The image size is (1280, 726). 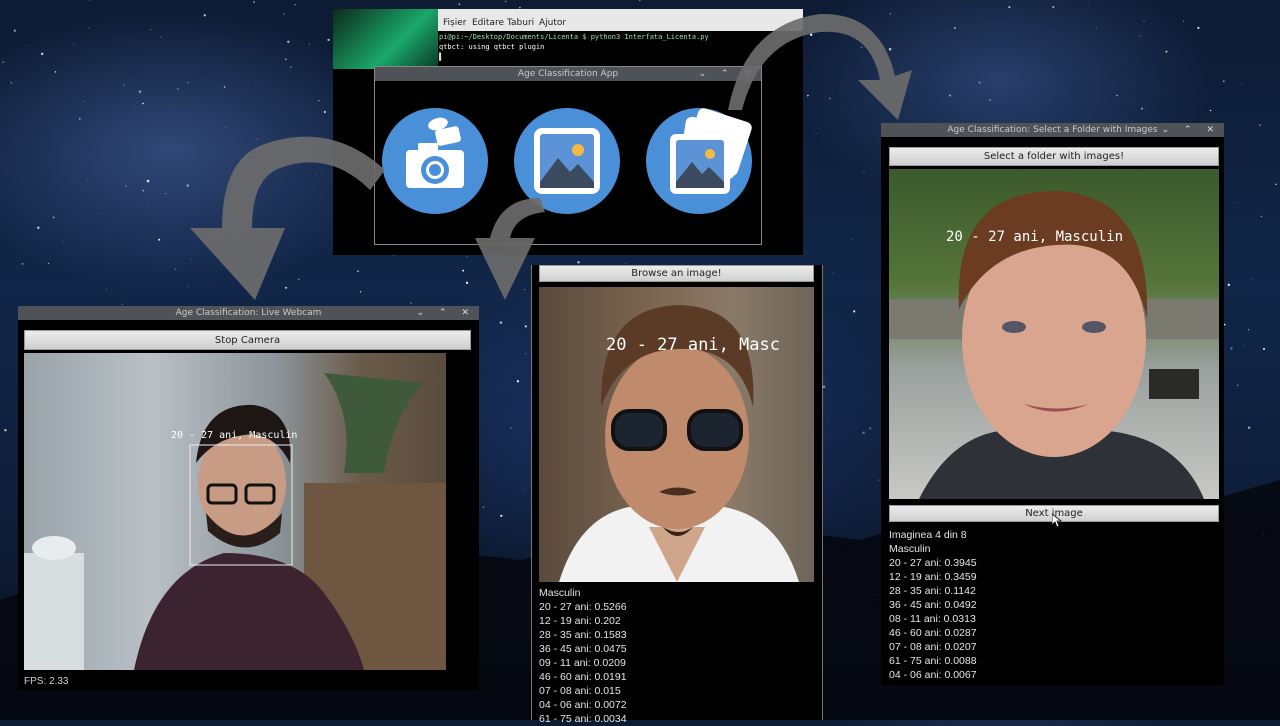 What do you see at coordinates (234, 435) in the screenshot?
I see `webcam-face-label: 20 - 27 ani, Masculin` at bounding box center [234, 435].